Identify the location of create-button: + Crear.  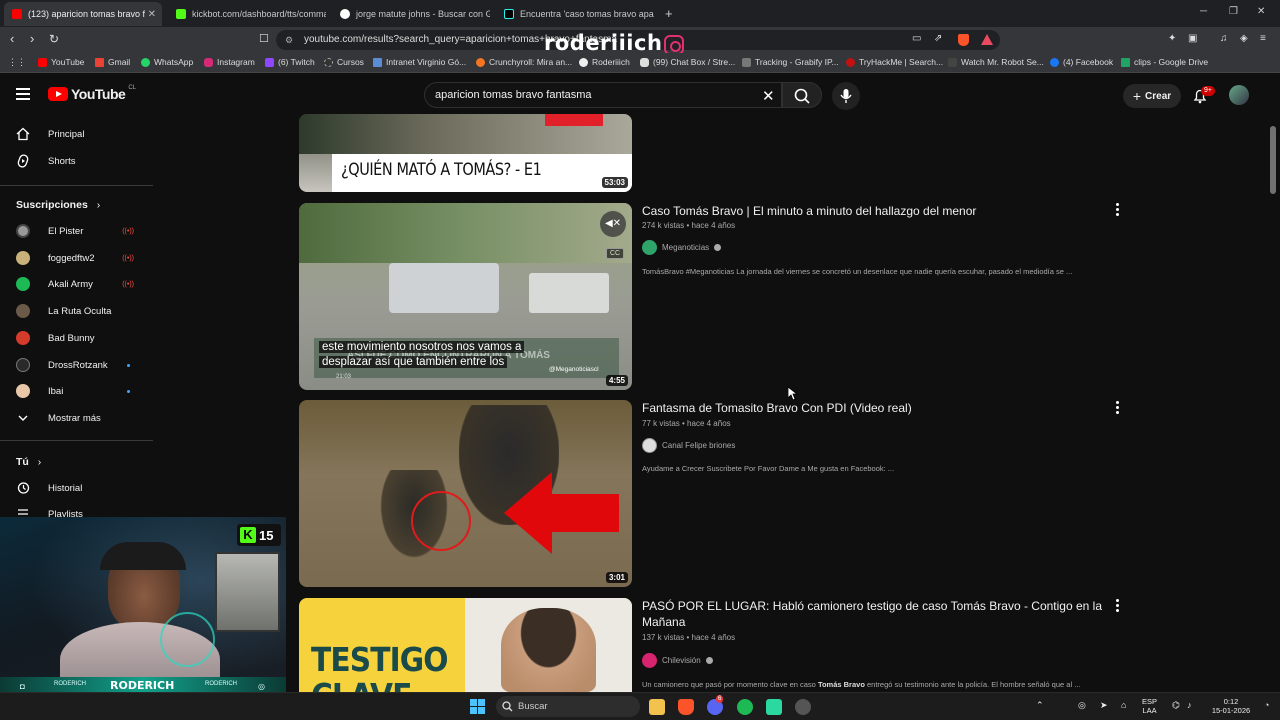
(1152, 96).